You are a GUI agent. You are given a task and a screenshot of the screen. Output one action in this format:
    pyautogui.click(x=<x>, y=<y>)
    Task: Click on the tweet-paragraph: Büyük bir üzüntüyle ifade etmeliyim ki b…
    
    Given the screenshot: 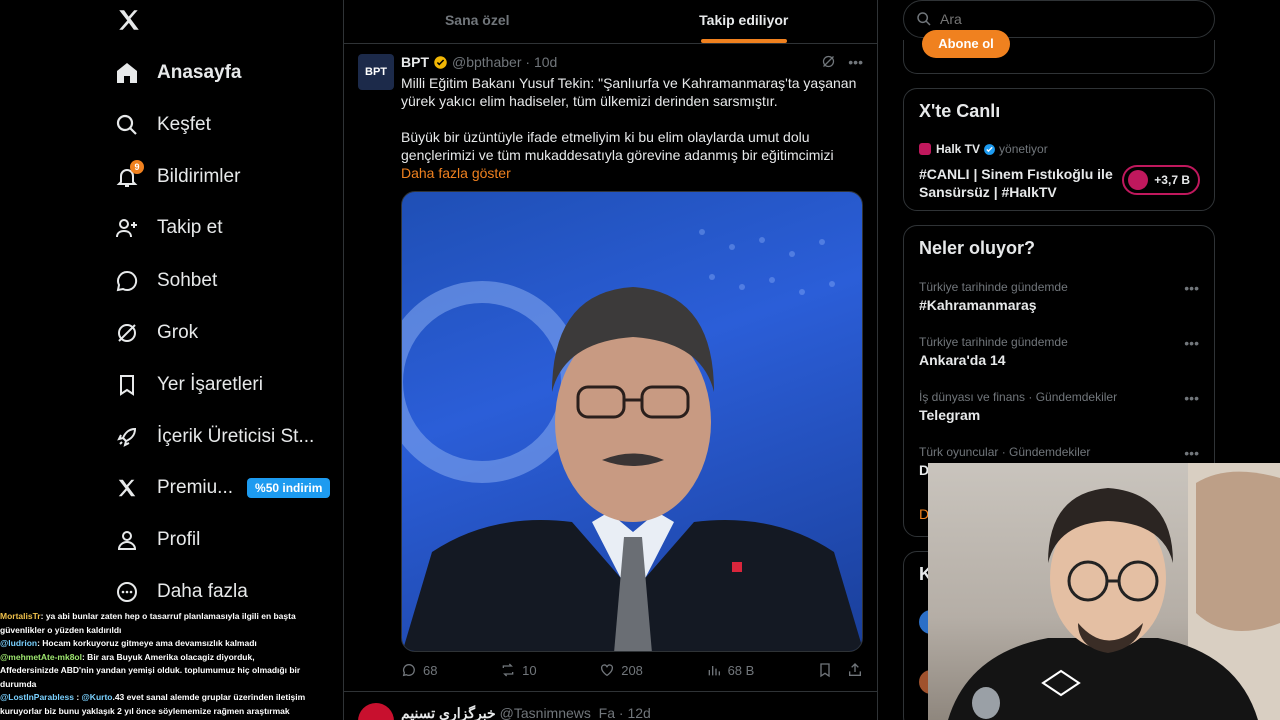 What is the action you would take?
    pyautogui.click(x=617, y=146)
    